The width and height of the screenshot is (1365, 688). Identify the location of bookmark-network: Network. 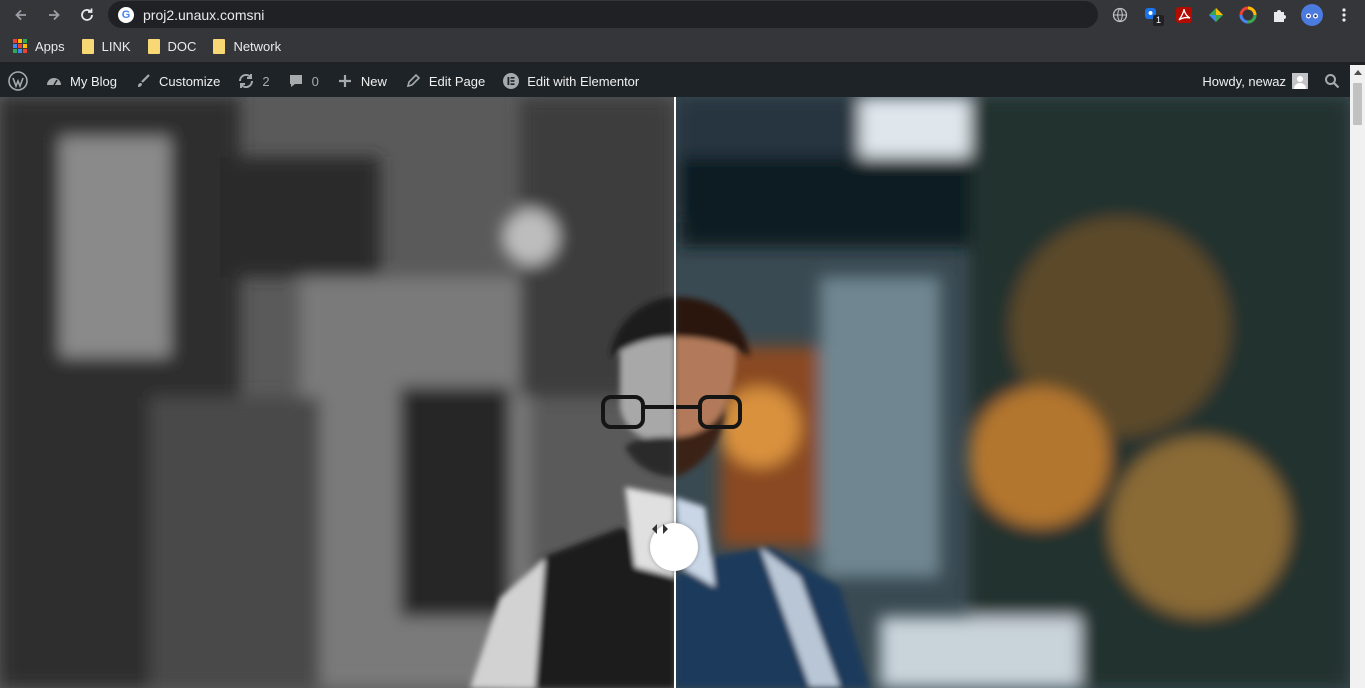
(247, 46).